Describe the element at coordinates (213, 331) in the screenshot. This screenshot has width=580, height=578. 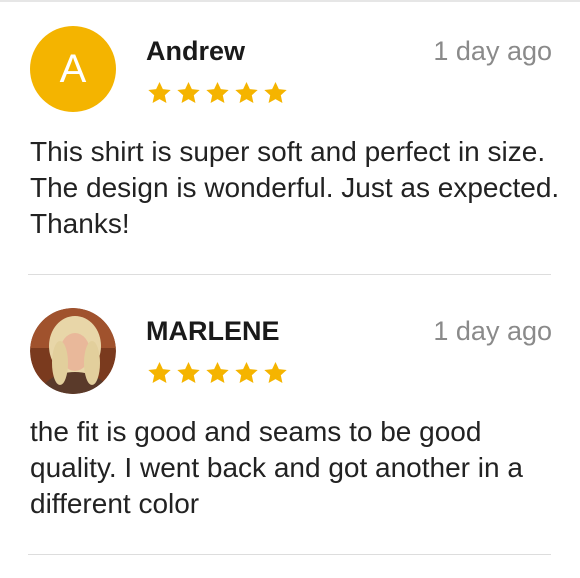
I see `reviewer-name: MARLENE` at that location.